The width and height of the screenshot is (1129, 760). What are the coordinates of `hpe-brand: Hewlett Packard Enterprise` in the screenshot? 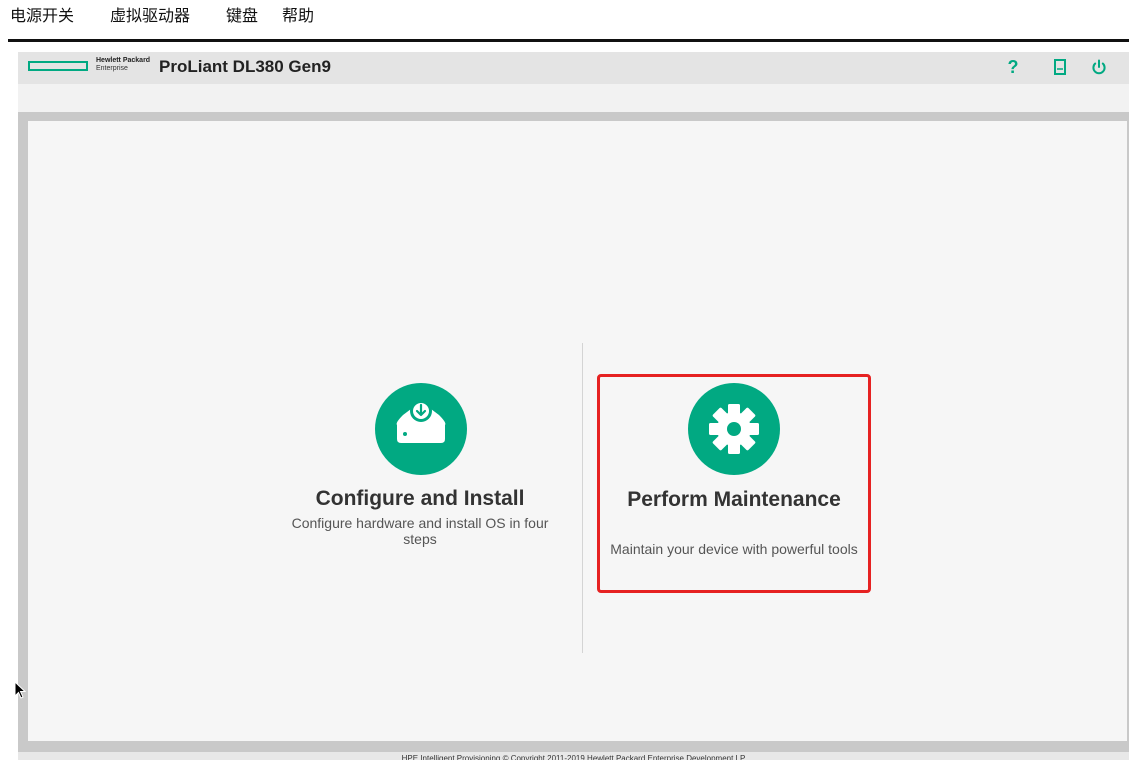 It's located at (123, 65).